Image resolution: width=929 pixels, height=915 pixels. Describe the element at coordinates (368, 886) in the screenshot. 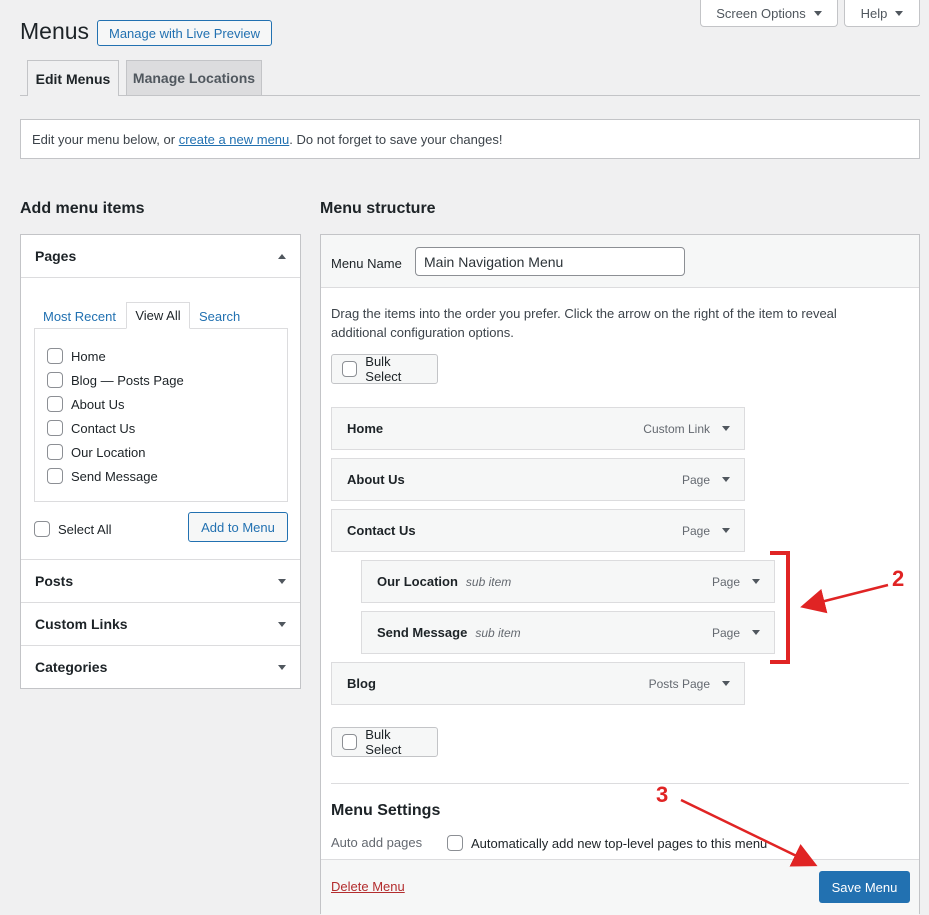

I see `delete-menu-link: Delete Menu` at that location.